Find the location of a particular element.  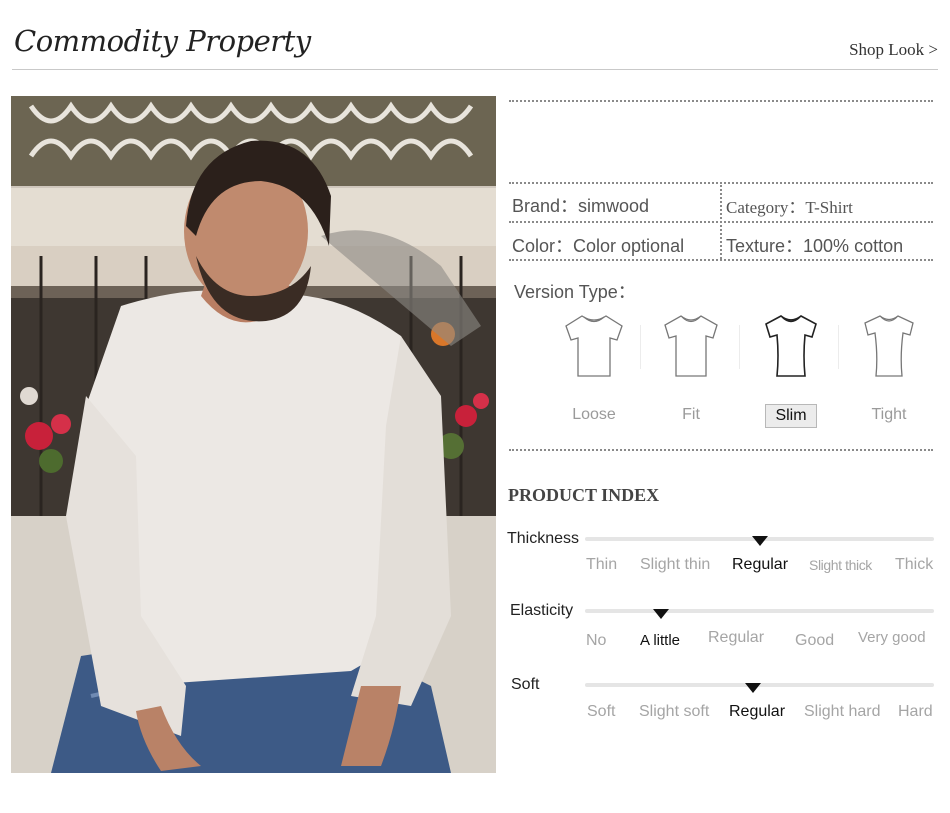

page-title: Commodity Property is located at coordinates (162, 41).